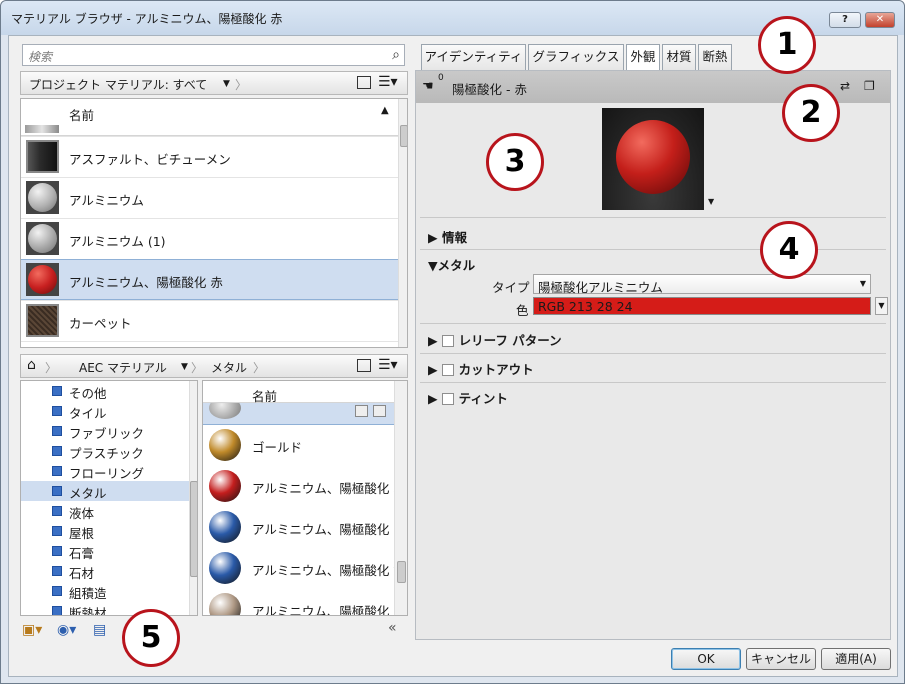 The height and width of the screenshot is (684, 905). What do you see at coordinates (66, 630) in the screenshot?
I see `create-material-icon: ◉▾` at bounding box center [66, 630].